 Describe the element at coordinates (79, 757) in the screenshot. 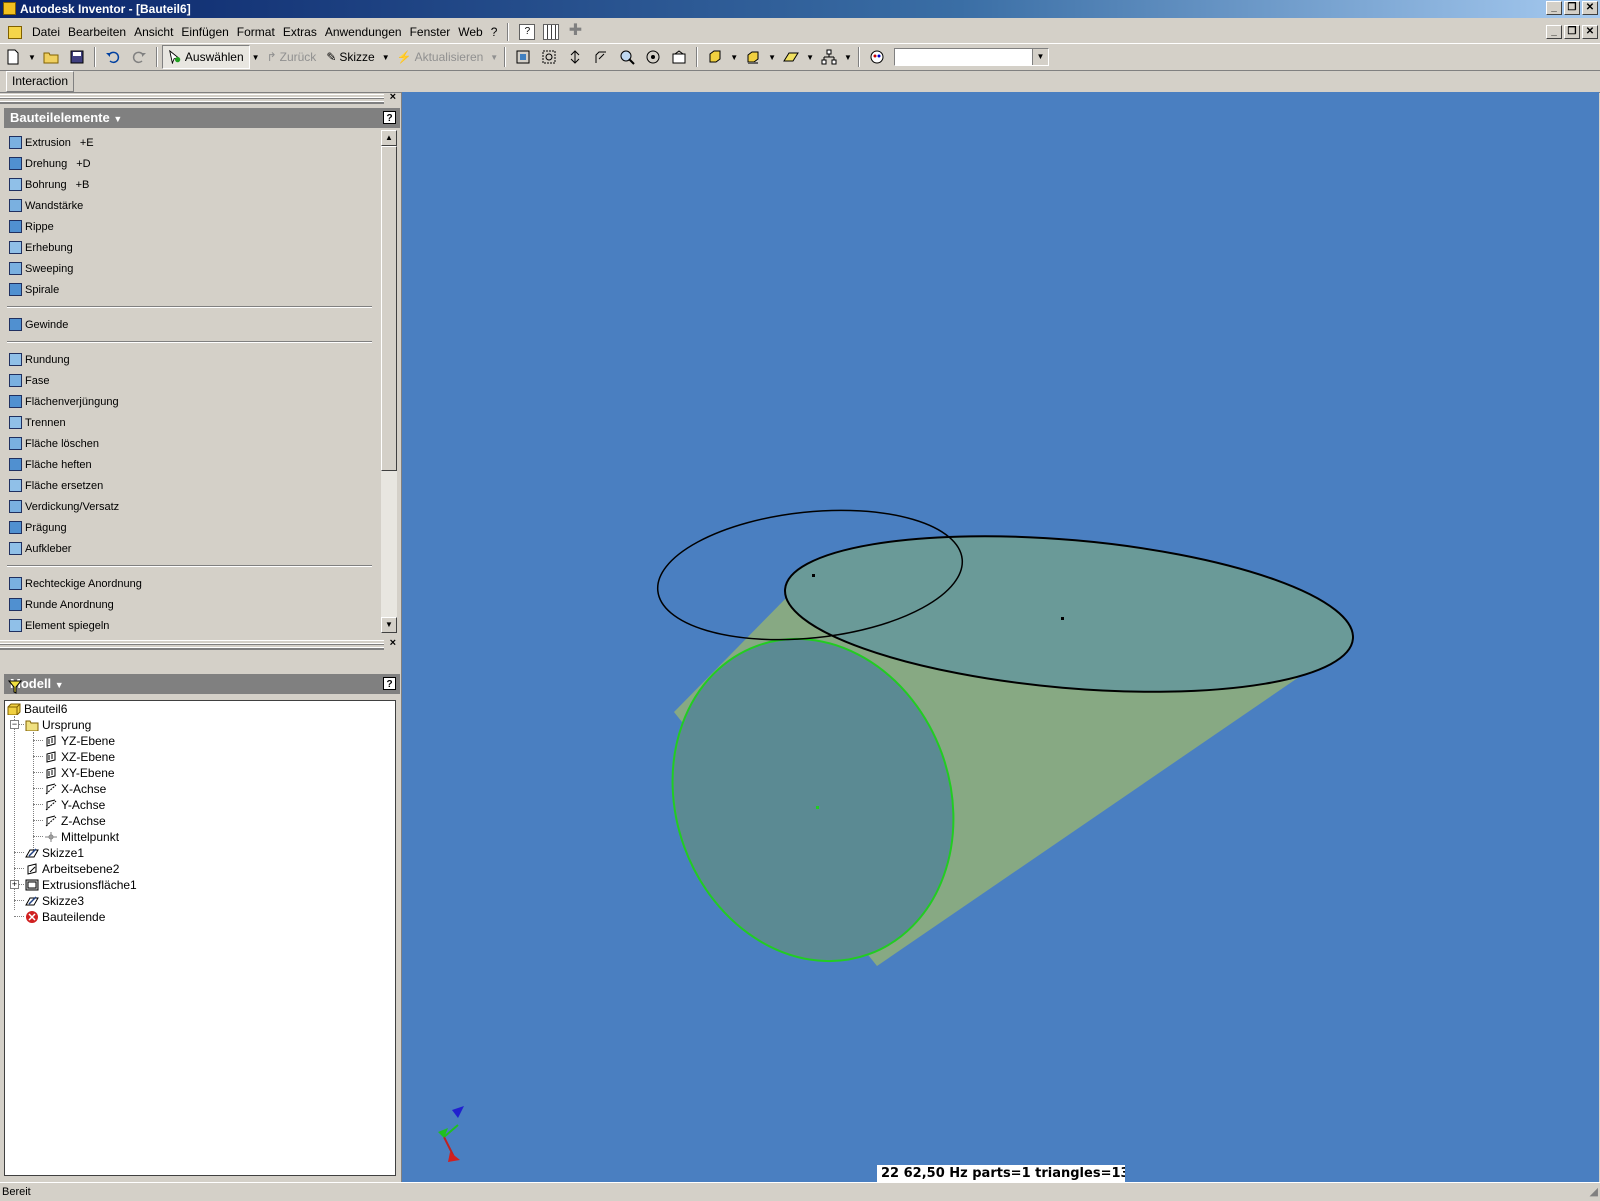

I see `tree-node-xz-plane: XZ-Ebene` at that location.